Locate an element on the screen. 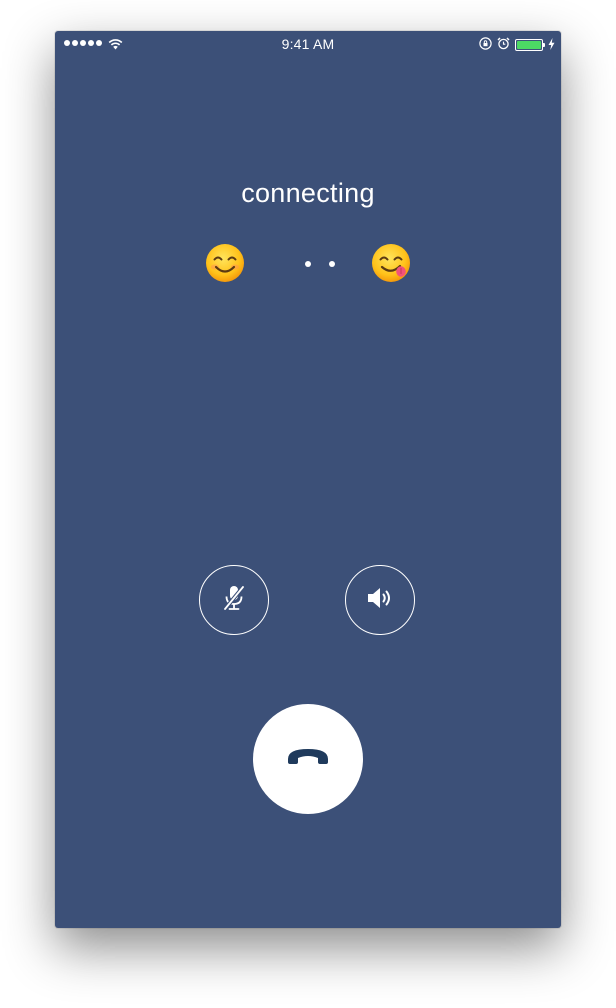  battery-icon is located at coordinates (530, 45).